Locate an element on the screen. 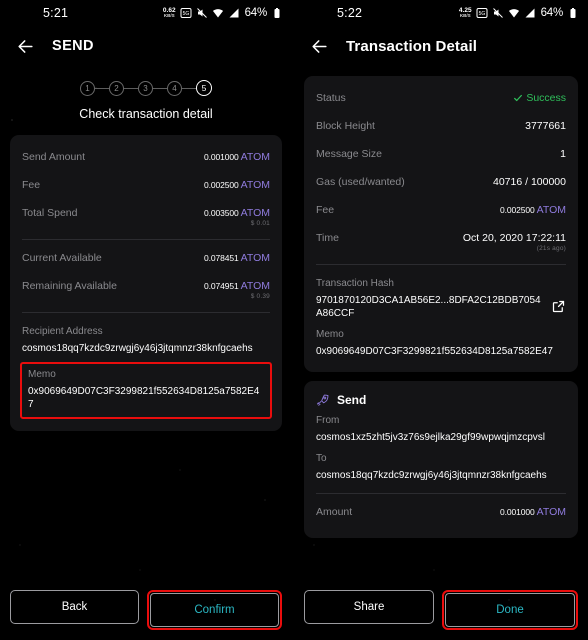 The image size is (588, 640). battery-icon is located at coordinates (573, 13).